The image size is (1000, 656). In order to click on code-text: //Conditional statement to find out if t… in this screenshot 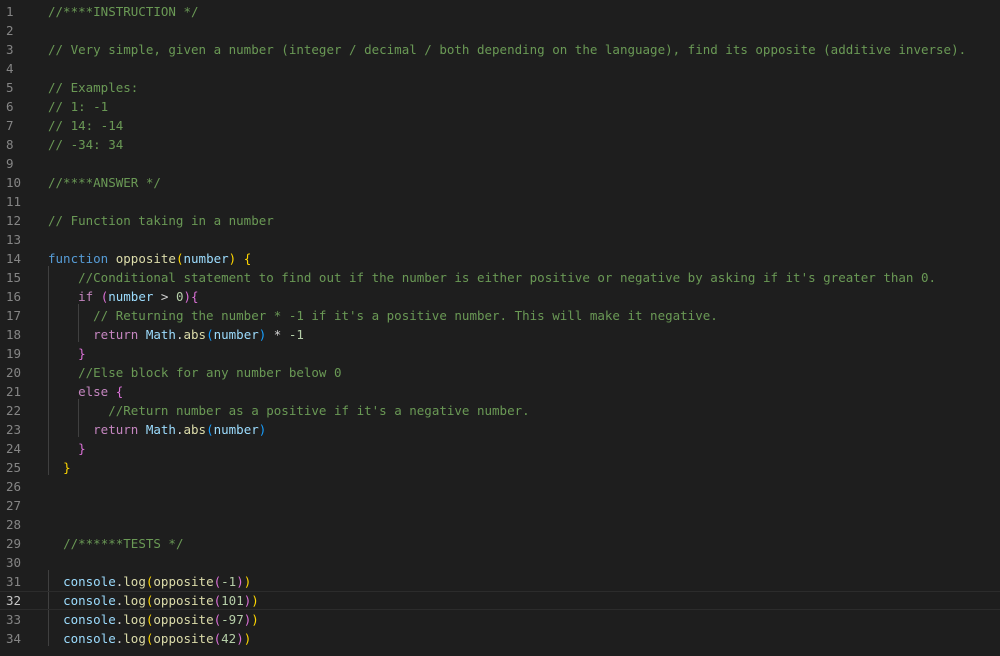, I will do `click(492, 277)`.